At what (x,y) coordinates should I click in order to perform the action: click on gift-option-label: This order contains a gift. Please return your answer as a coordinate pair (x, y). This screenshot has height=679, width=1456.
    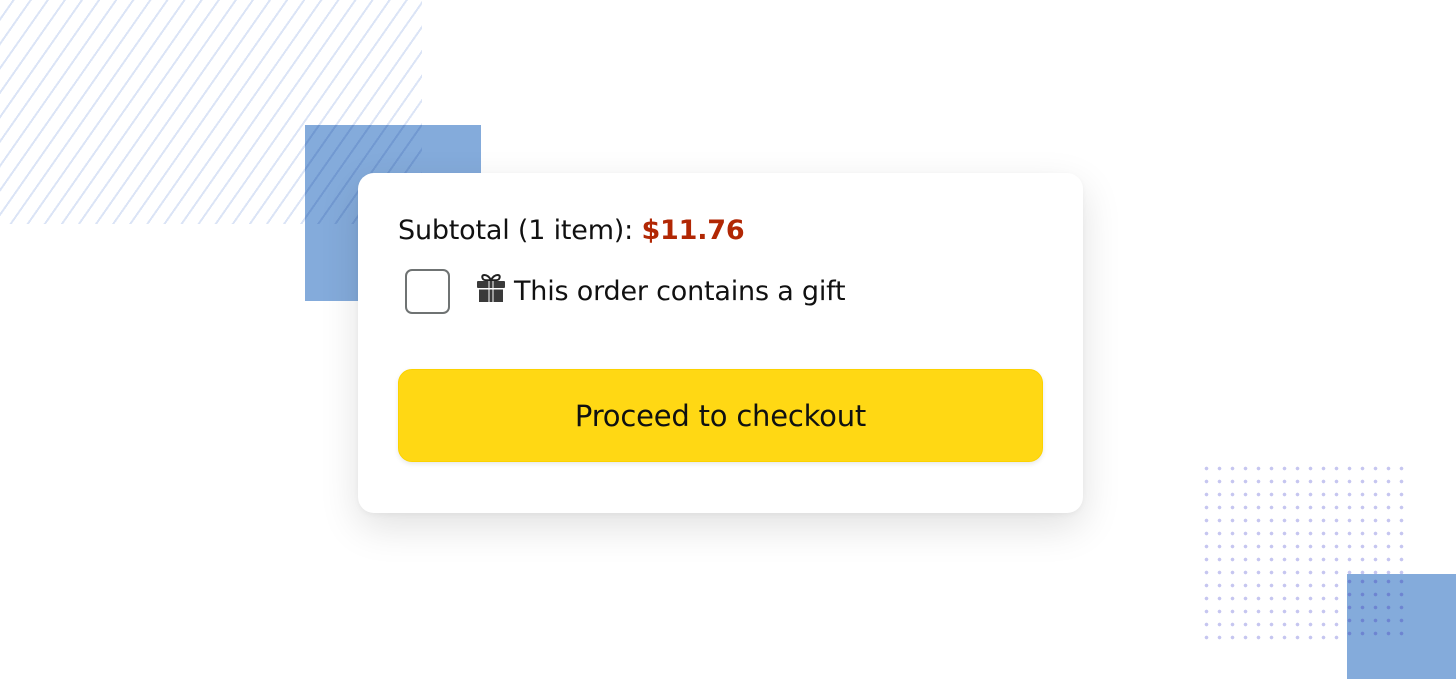
    Looking at the image, I should click on (680, 291).